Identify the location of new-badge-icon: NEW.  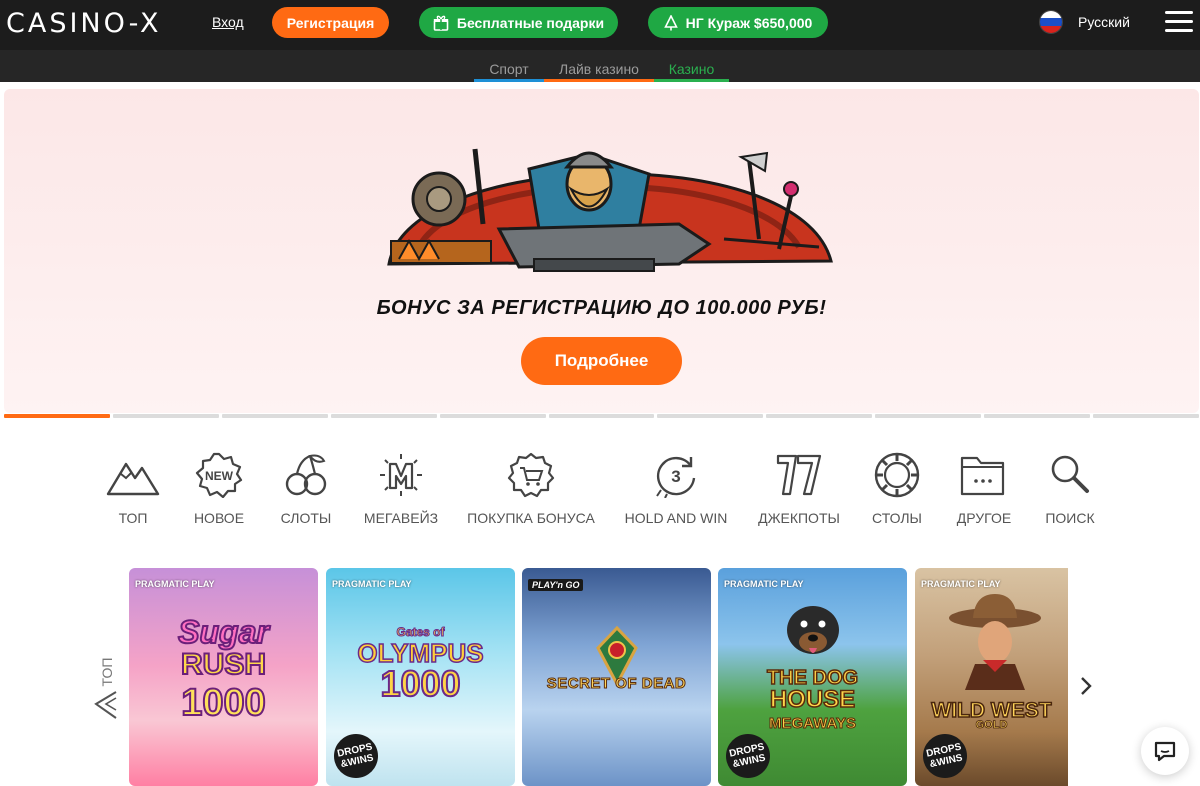
(219, 475).